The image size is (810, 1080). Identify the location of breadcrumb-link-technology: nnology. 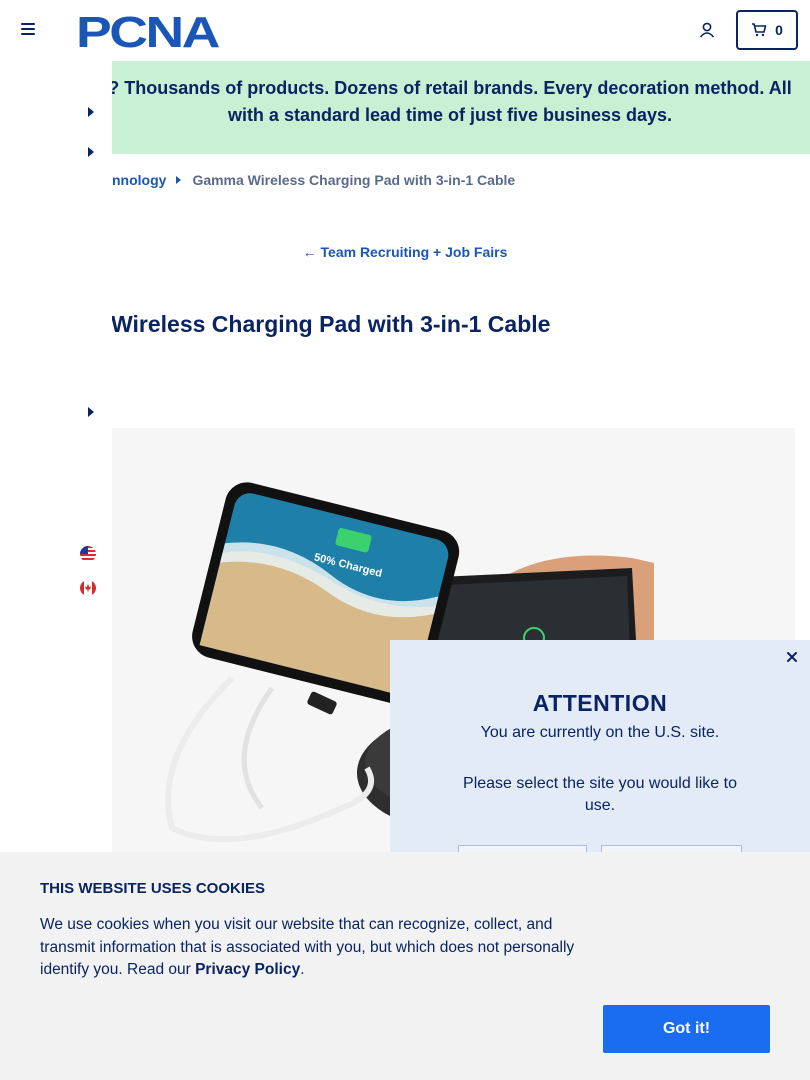
(139, 180).